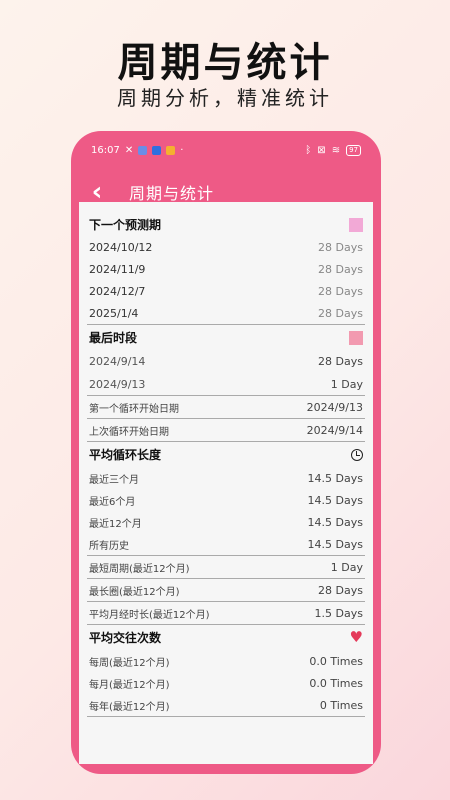  Describe the element at coordinates (353, 150) in the screenshot. I see `battery-icon: 97` at that location.